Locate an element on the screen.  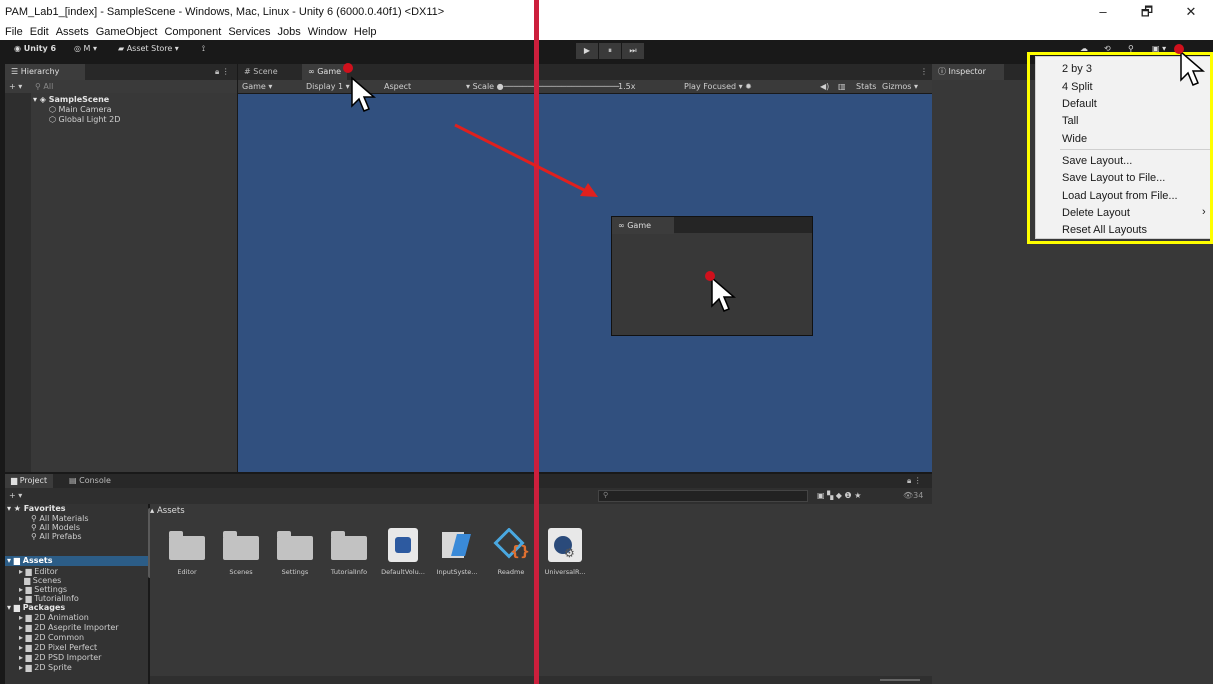
cursor-icon-tab is located at coordinates (364, 94).